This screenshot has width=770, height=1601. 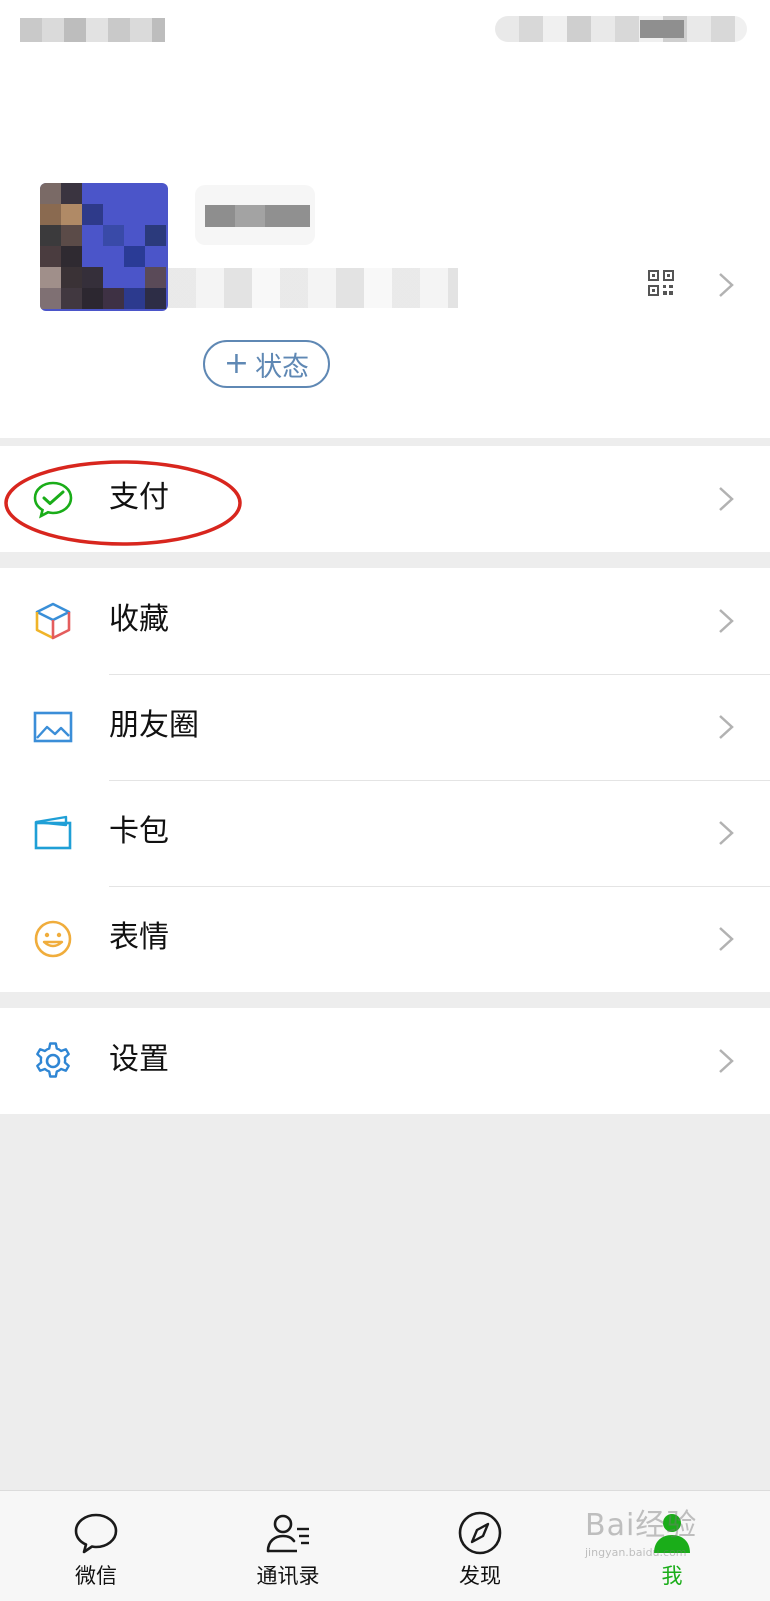 I want to click on chat-bubble-icon, so click(x=96, y=1533).